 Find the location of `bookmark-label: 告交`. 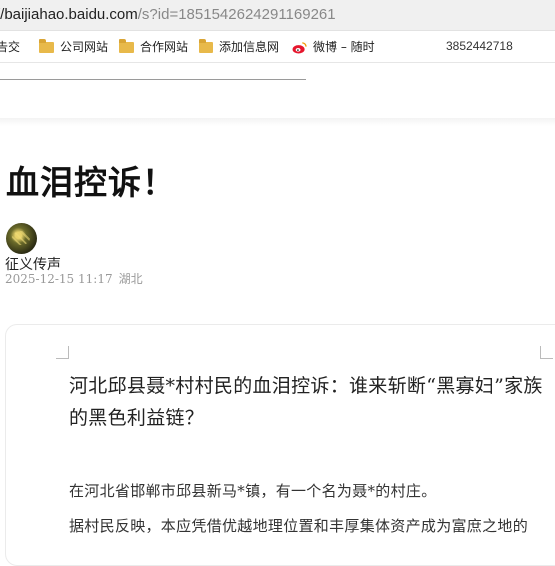

bookmark-label: 告交 is located at coordinates (10, 47).